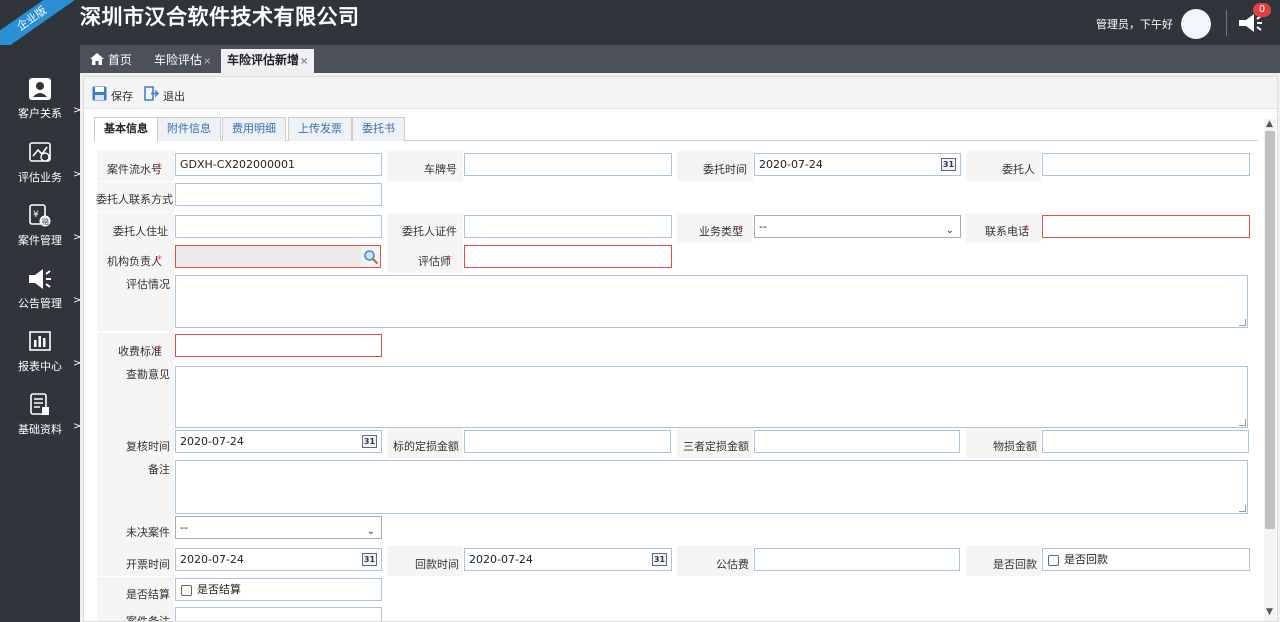  I want to click on divider, so click(1226, 23).